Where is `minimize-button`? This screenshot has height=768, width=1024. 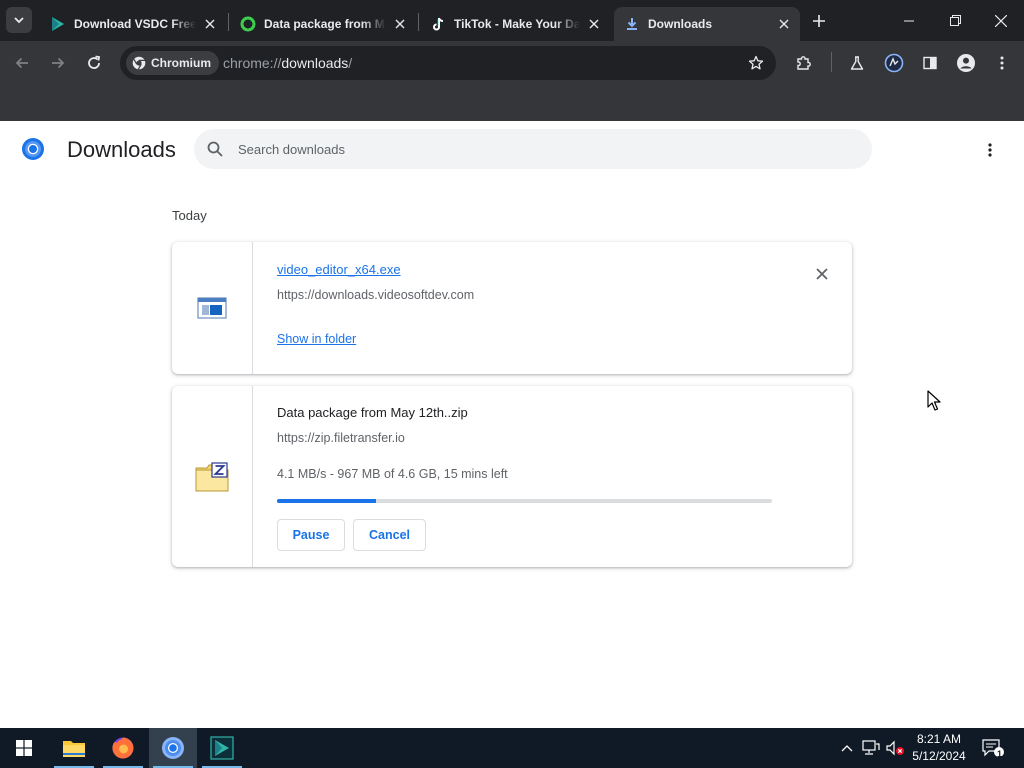 minimize-button is located at coordinates (909, 20).